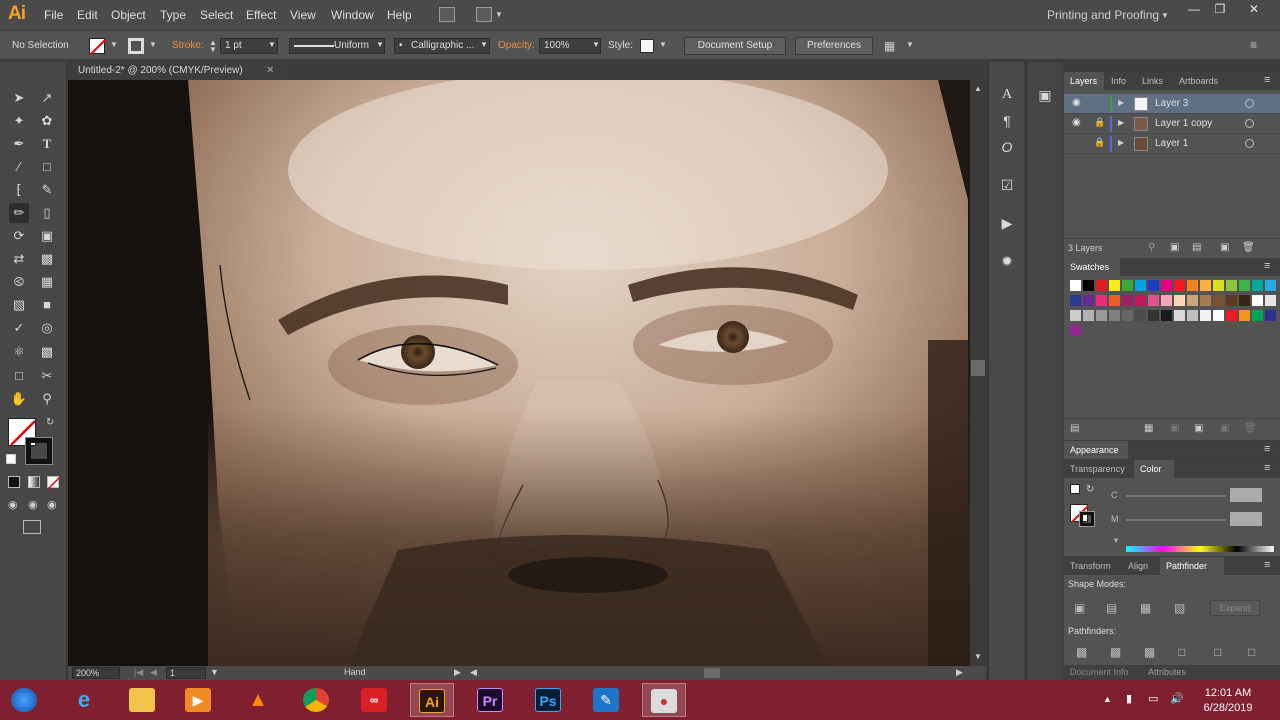 The image size is (1280, 720). Describe the element at coordinates (447, 14) in the screenshot. I see `bridge-icon` at that location.